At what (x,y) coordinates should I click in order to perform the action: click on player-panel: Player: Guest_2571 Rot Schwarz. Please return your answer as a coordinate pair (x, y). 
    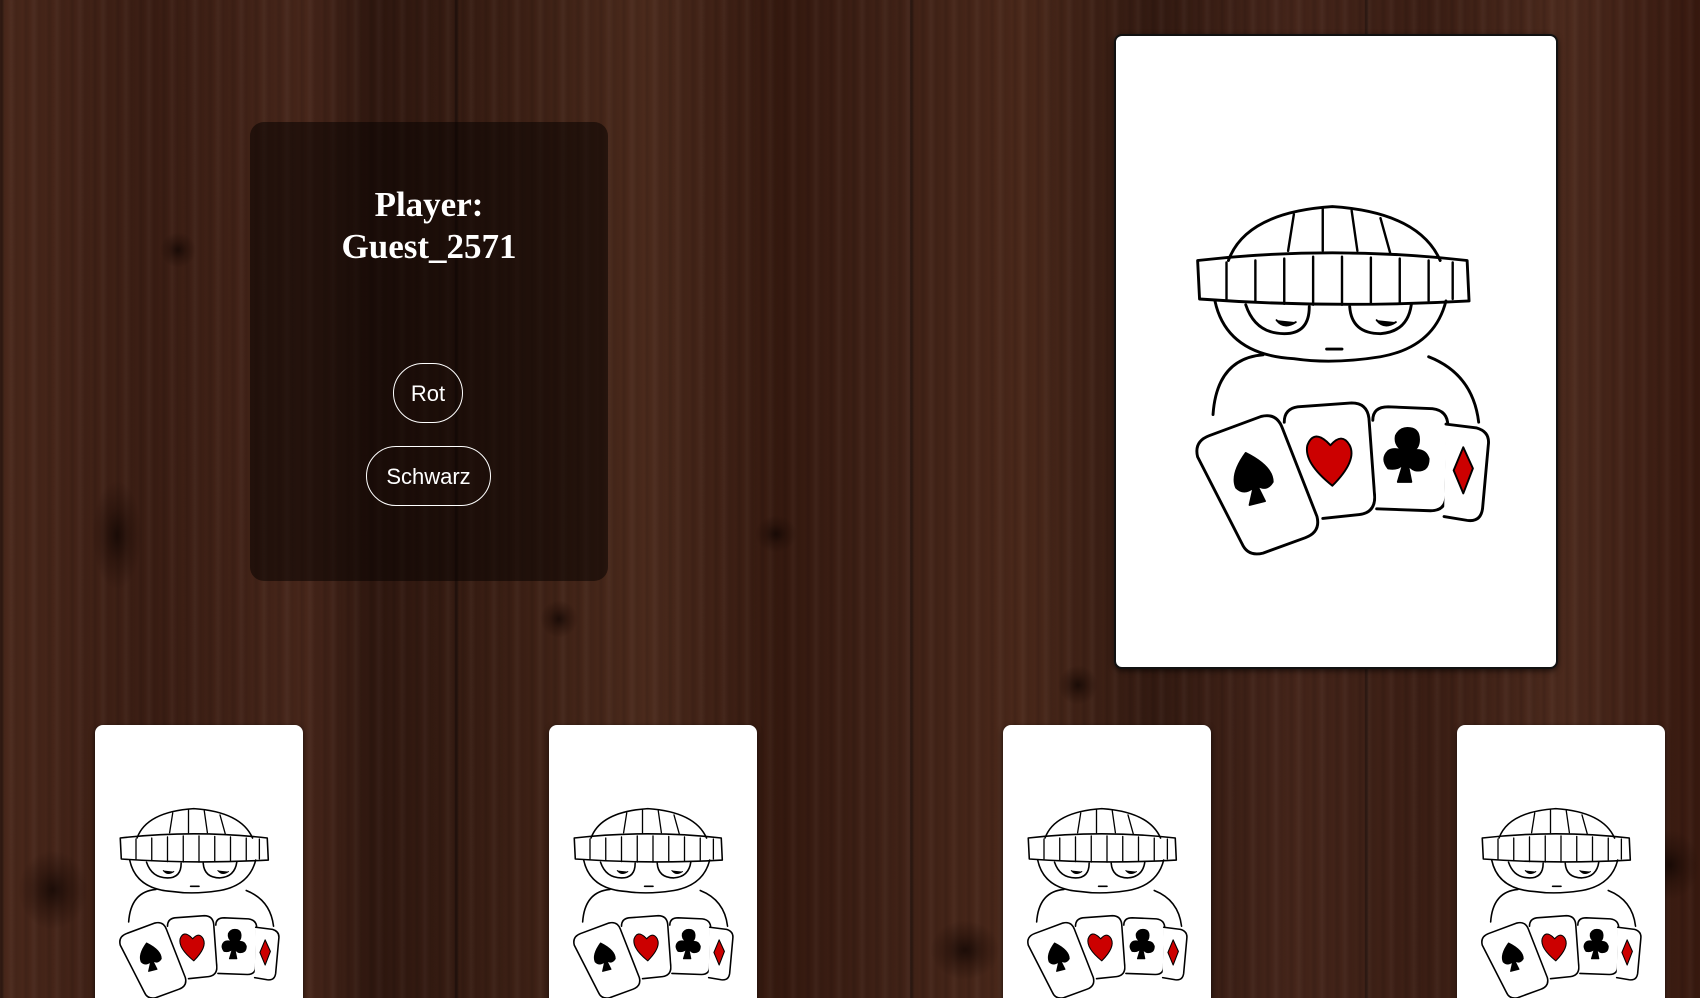
    Looking at the image, I should click on (429, 351).